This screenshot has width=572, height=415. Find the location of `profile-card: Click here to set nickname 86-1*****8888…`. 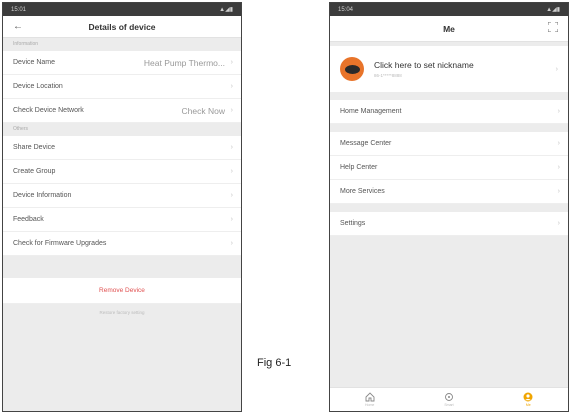

profile-card: Click here to set nickname 86-1*****8888… is located at coordinates (449, 69).